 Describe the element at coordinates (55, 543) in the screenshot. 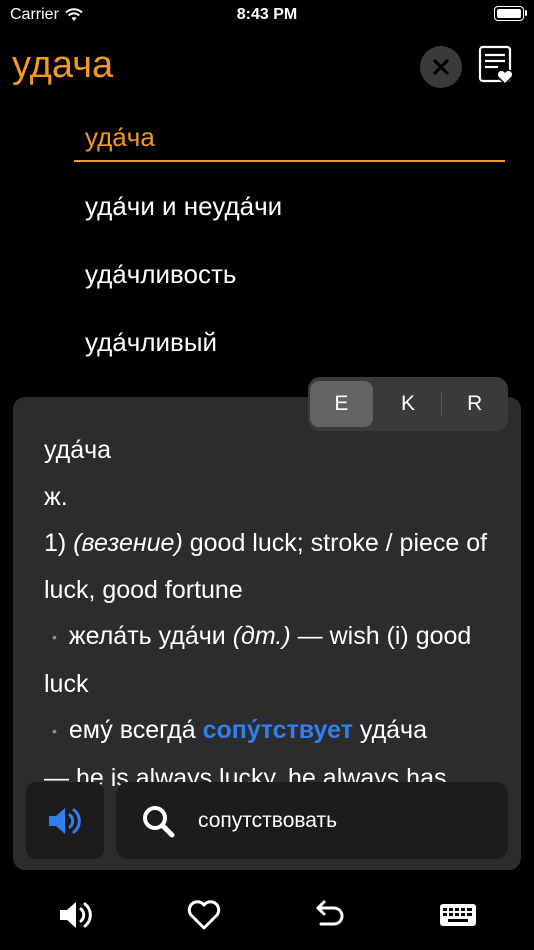

I see `sense-number: 1)` at that location.